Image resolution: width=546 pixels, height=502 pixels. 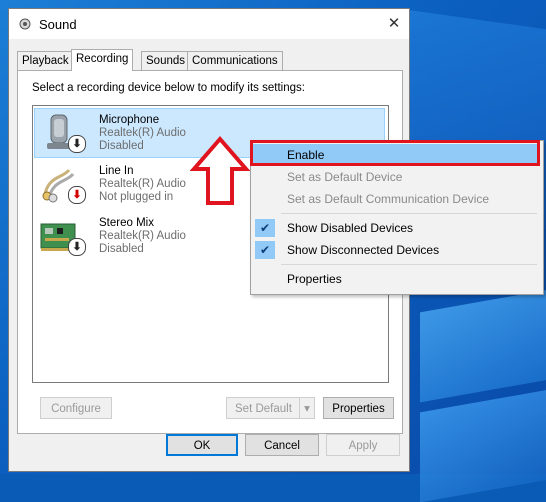 What do you see at coordinates (58, 24) in the screenshot?
I see `window-title: Sound` at bounding box center [58, 24].